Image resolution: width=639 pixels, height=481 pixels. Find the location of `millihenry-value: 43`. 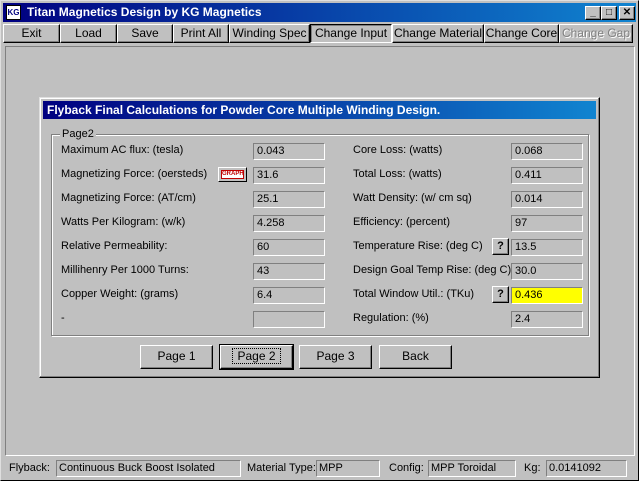

millihenry-value: 43 is located at coordinates (289, 271).